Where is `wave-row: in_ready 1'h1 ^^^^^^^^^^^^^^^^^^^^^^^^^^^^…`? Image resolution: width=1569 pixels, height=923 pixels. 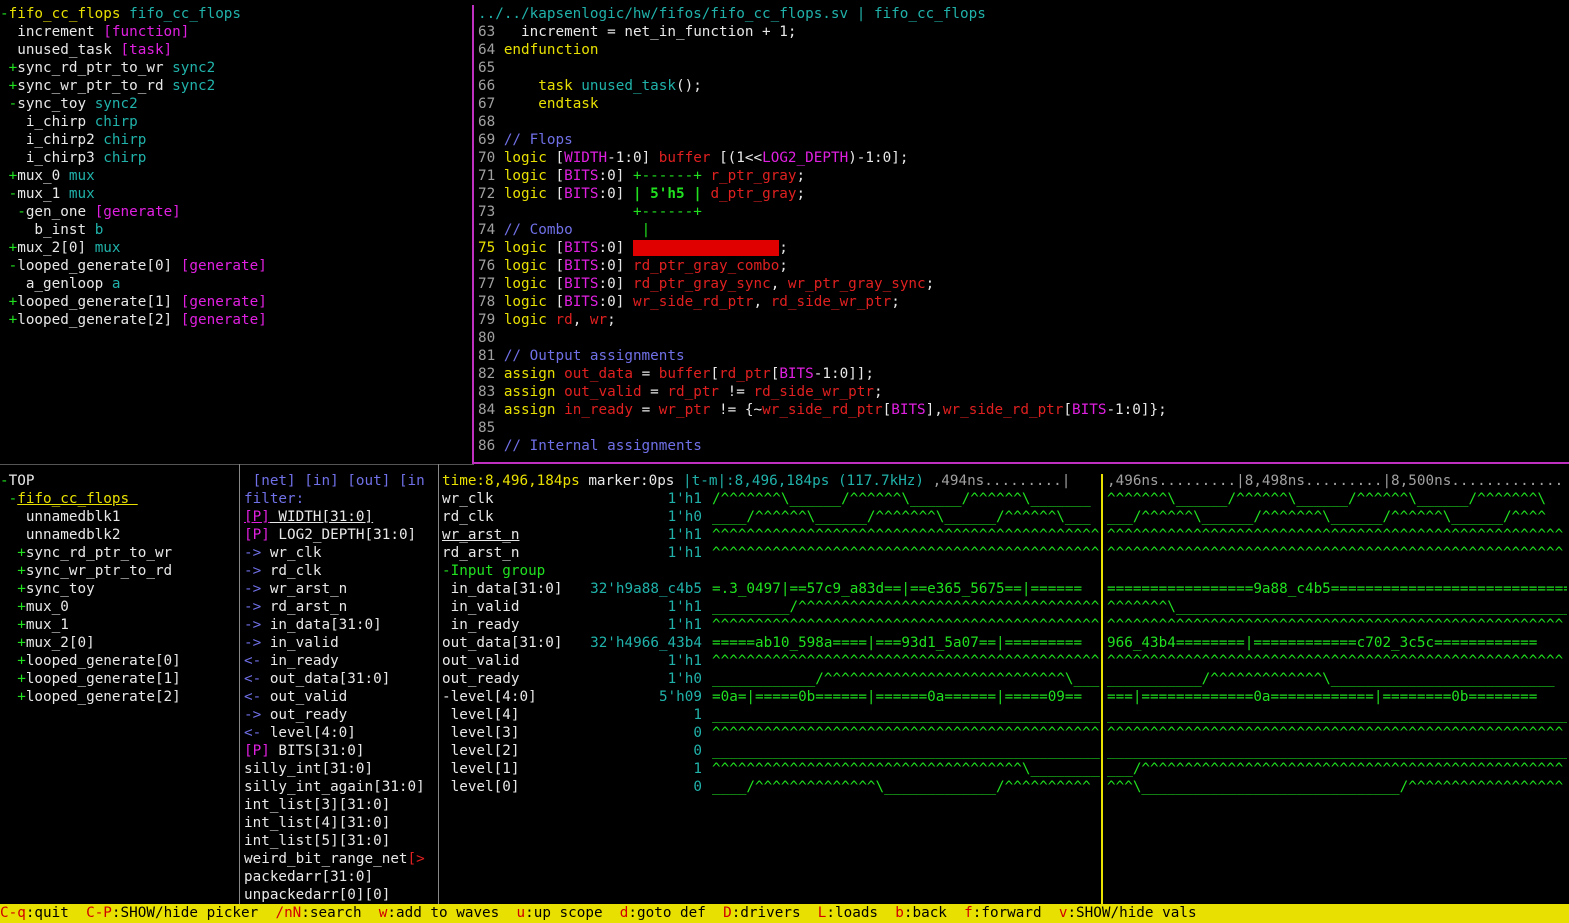
wave-row: in_ready 1'h1 ^^^^^^^^^^^^^^^^^^^^^^^^^^^^… is located at coordinates (1005, 625).